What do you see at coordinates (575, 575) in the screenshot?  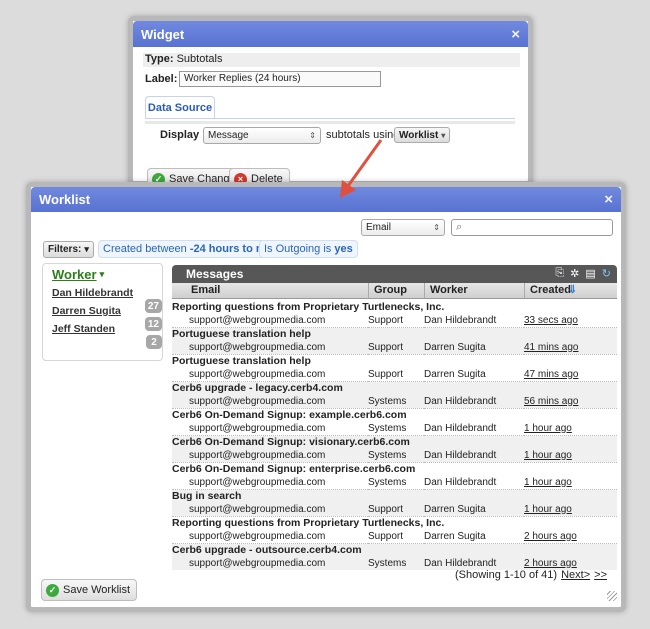 I see `next-page-link: Next>` at bounding box center [575, 575].